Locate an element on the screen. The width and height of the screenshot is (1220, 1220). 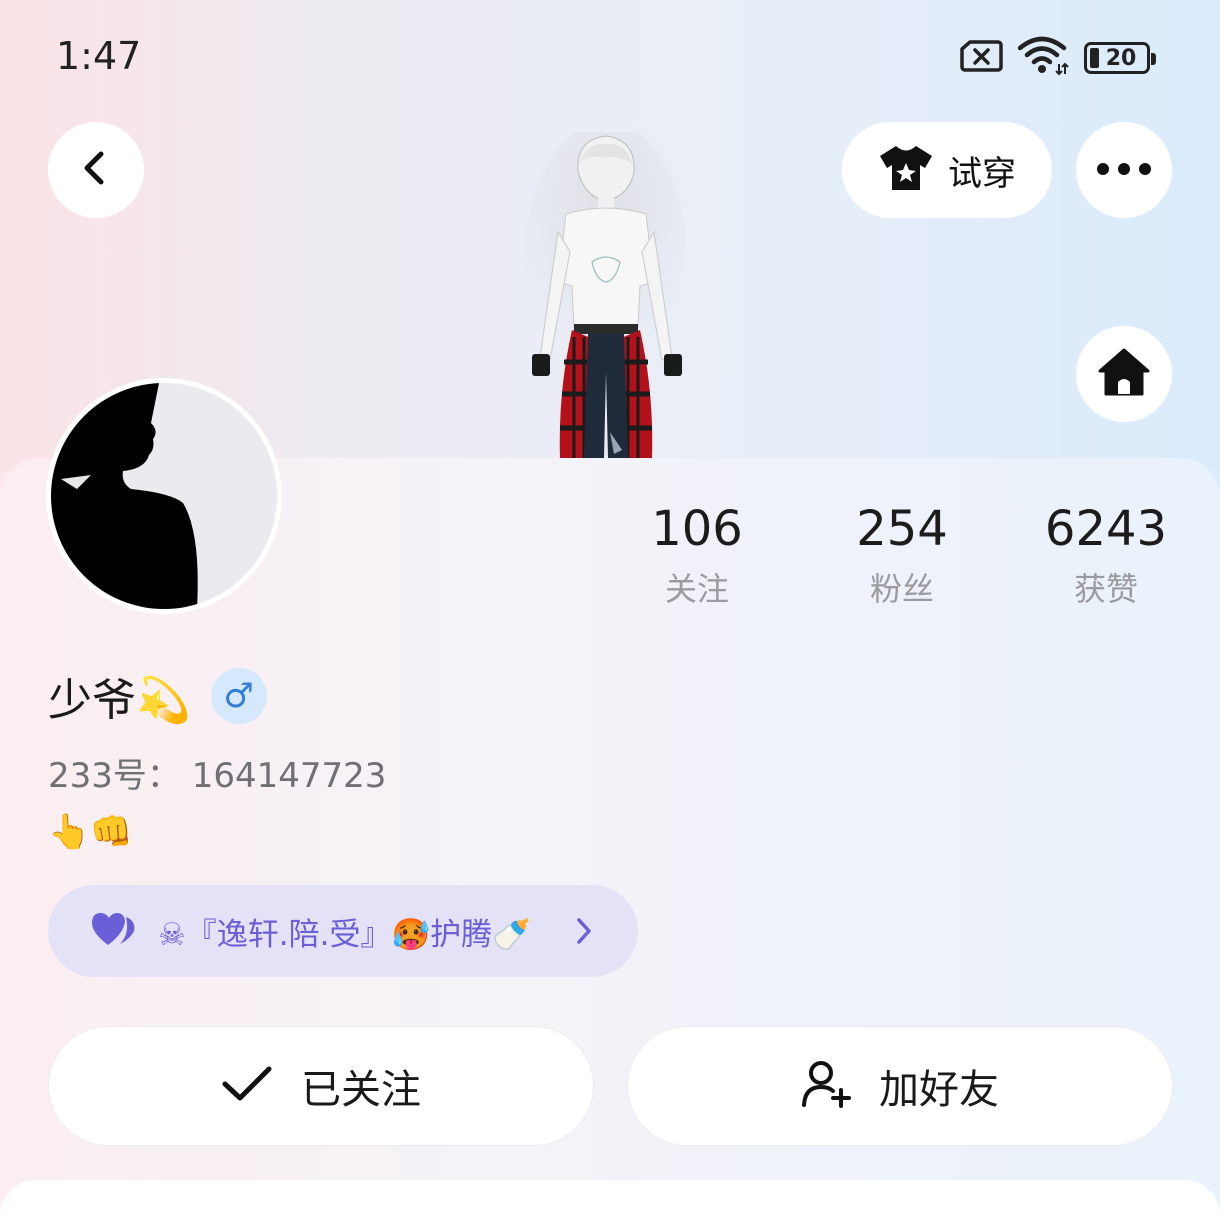
followers-count: 254 is located at coordinates (902, 529).